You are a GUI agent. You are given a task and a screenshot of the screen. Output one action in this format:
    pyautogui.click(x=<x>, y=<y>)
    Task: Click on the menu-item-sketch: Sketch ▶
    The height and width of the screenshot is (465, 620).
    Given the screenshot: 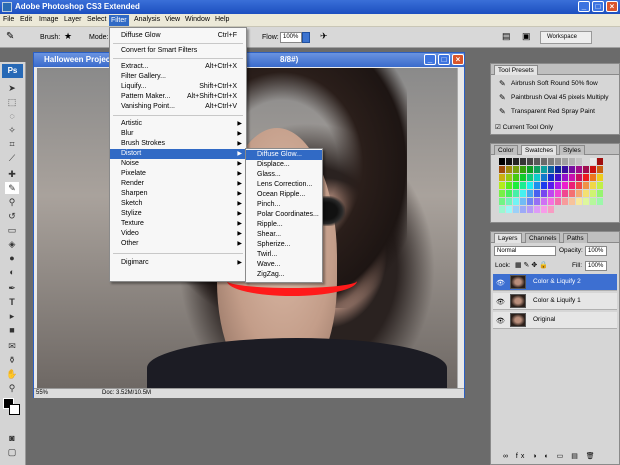 What is the action you would take?
    pyautogui.click(x=178, y=204)
    